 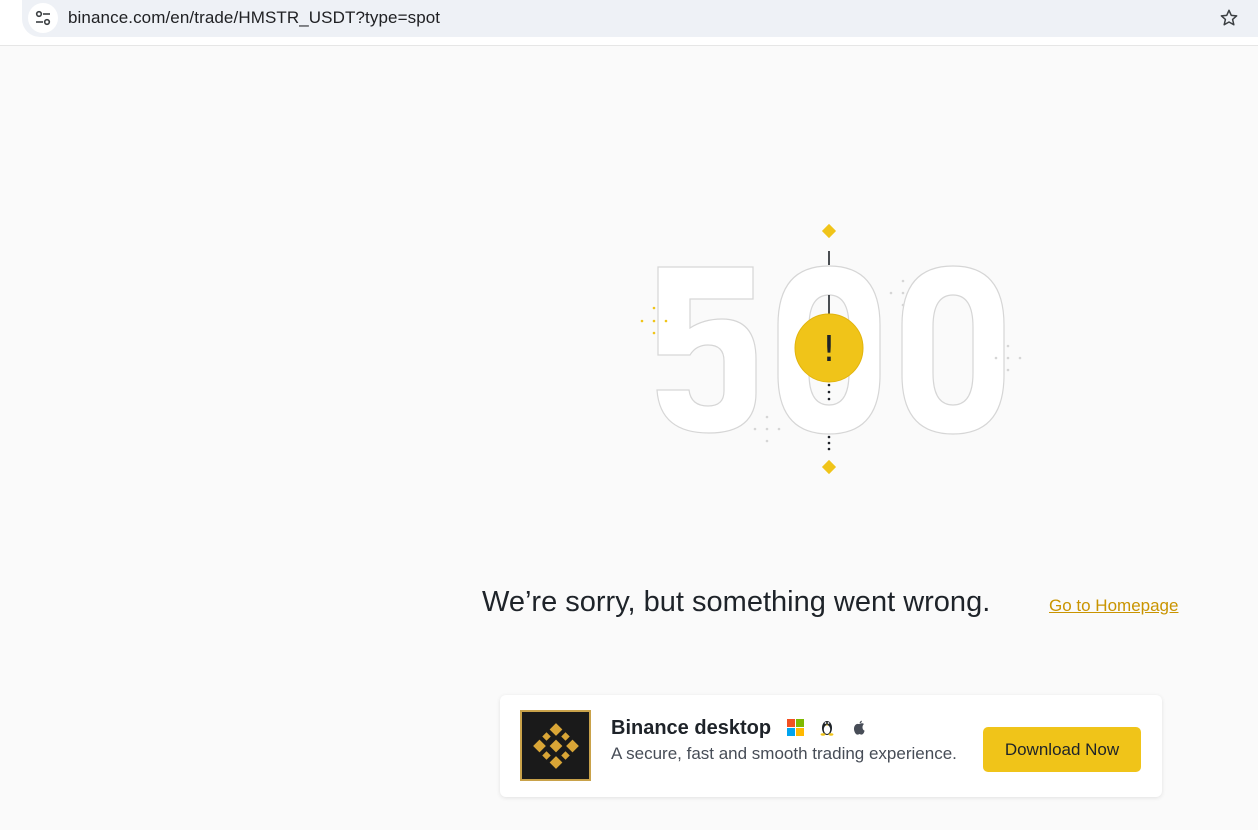 What do you see at coordinates (795, 727) in the screenshot?
I see `windows-icon` at bounding box center [795, 727].